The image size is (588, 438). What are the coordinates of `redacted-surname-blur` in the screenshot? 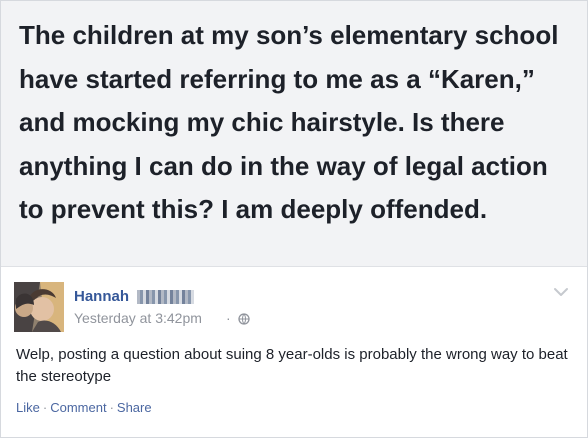 It's located at (165, 297).